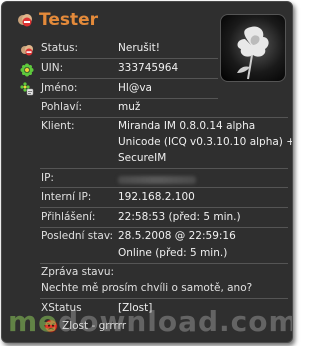 The width and height of the screenshot is (320, 346). What do you see at coordinates (77, 236) in the screenshot?
I see `last-status-label: Poslední stav:` at bounding box center [77, 236].